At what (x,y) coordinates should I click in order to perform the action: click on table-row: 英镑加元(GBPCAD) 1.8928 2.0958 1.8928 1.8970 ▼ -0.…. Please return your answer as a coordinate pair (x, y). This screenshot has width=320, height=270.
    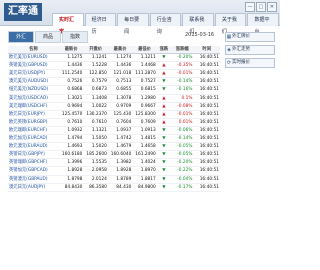
    Looking at the image, I should click on (114, 171).